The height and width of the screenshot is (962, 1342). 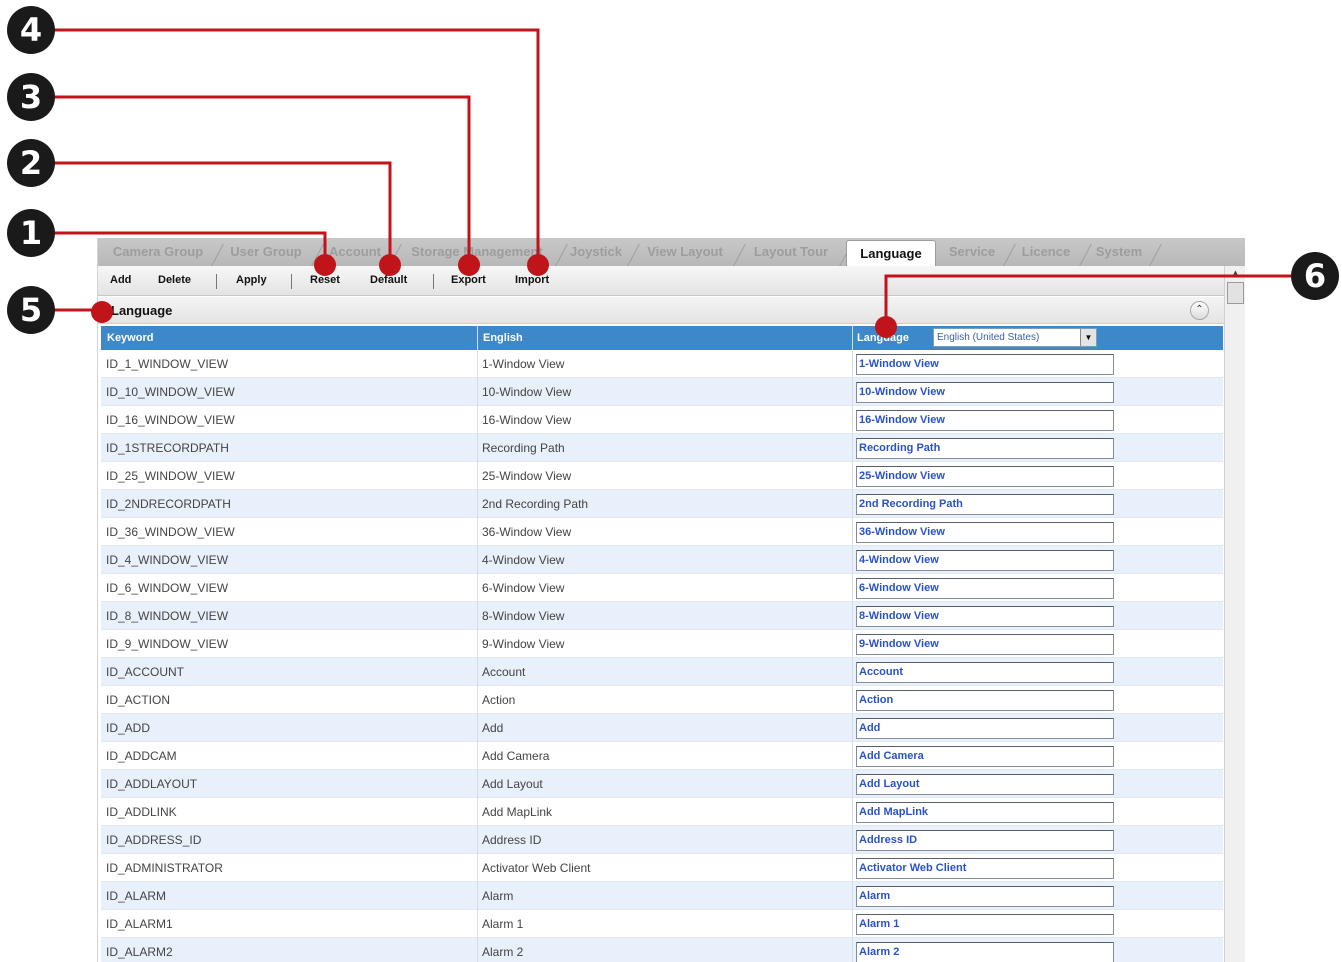 I want to click on translation-input: Alarm 2, so click(x=985, y=952).